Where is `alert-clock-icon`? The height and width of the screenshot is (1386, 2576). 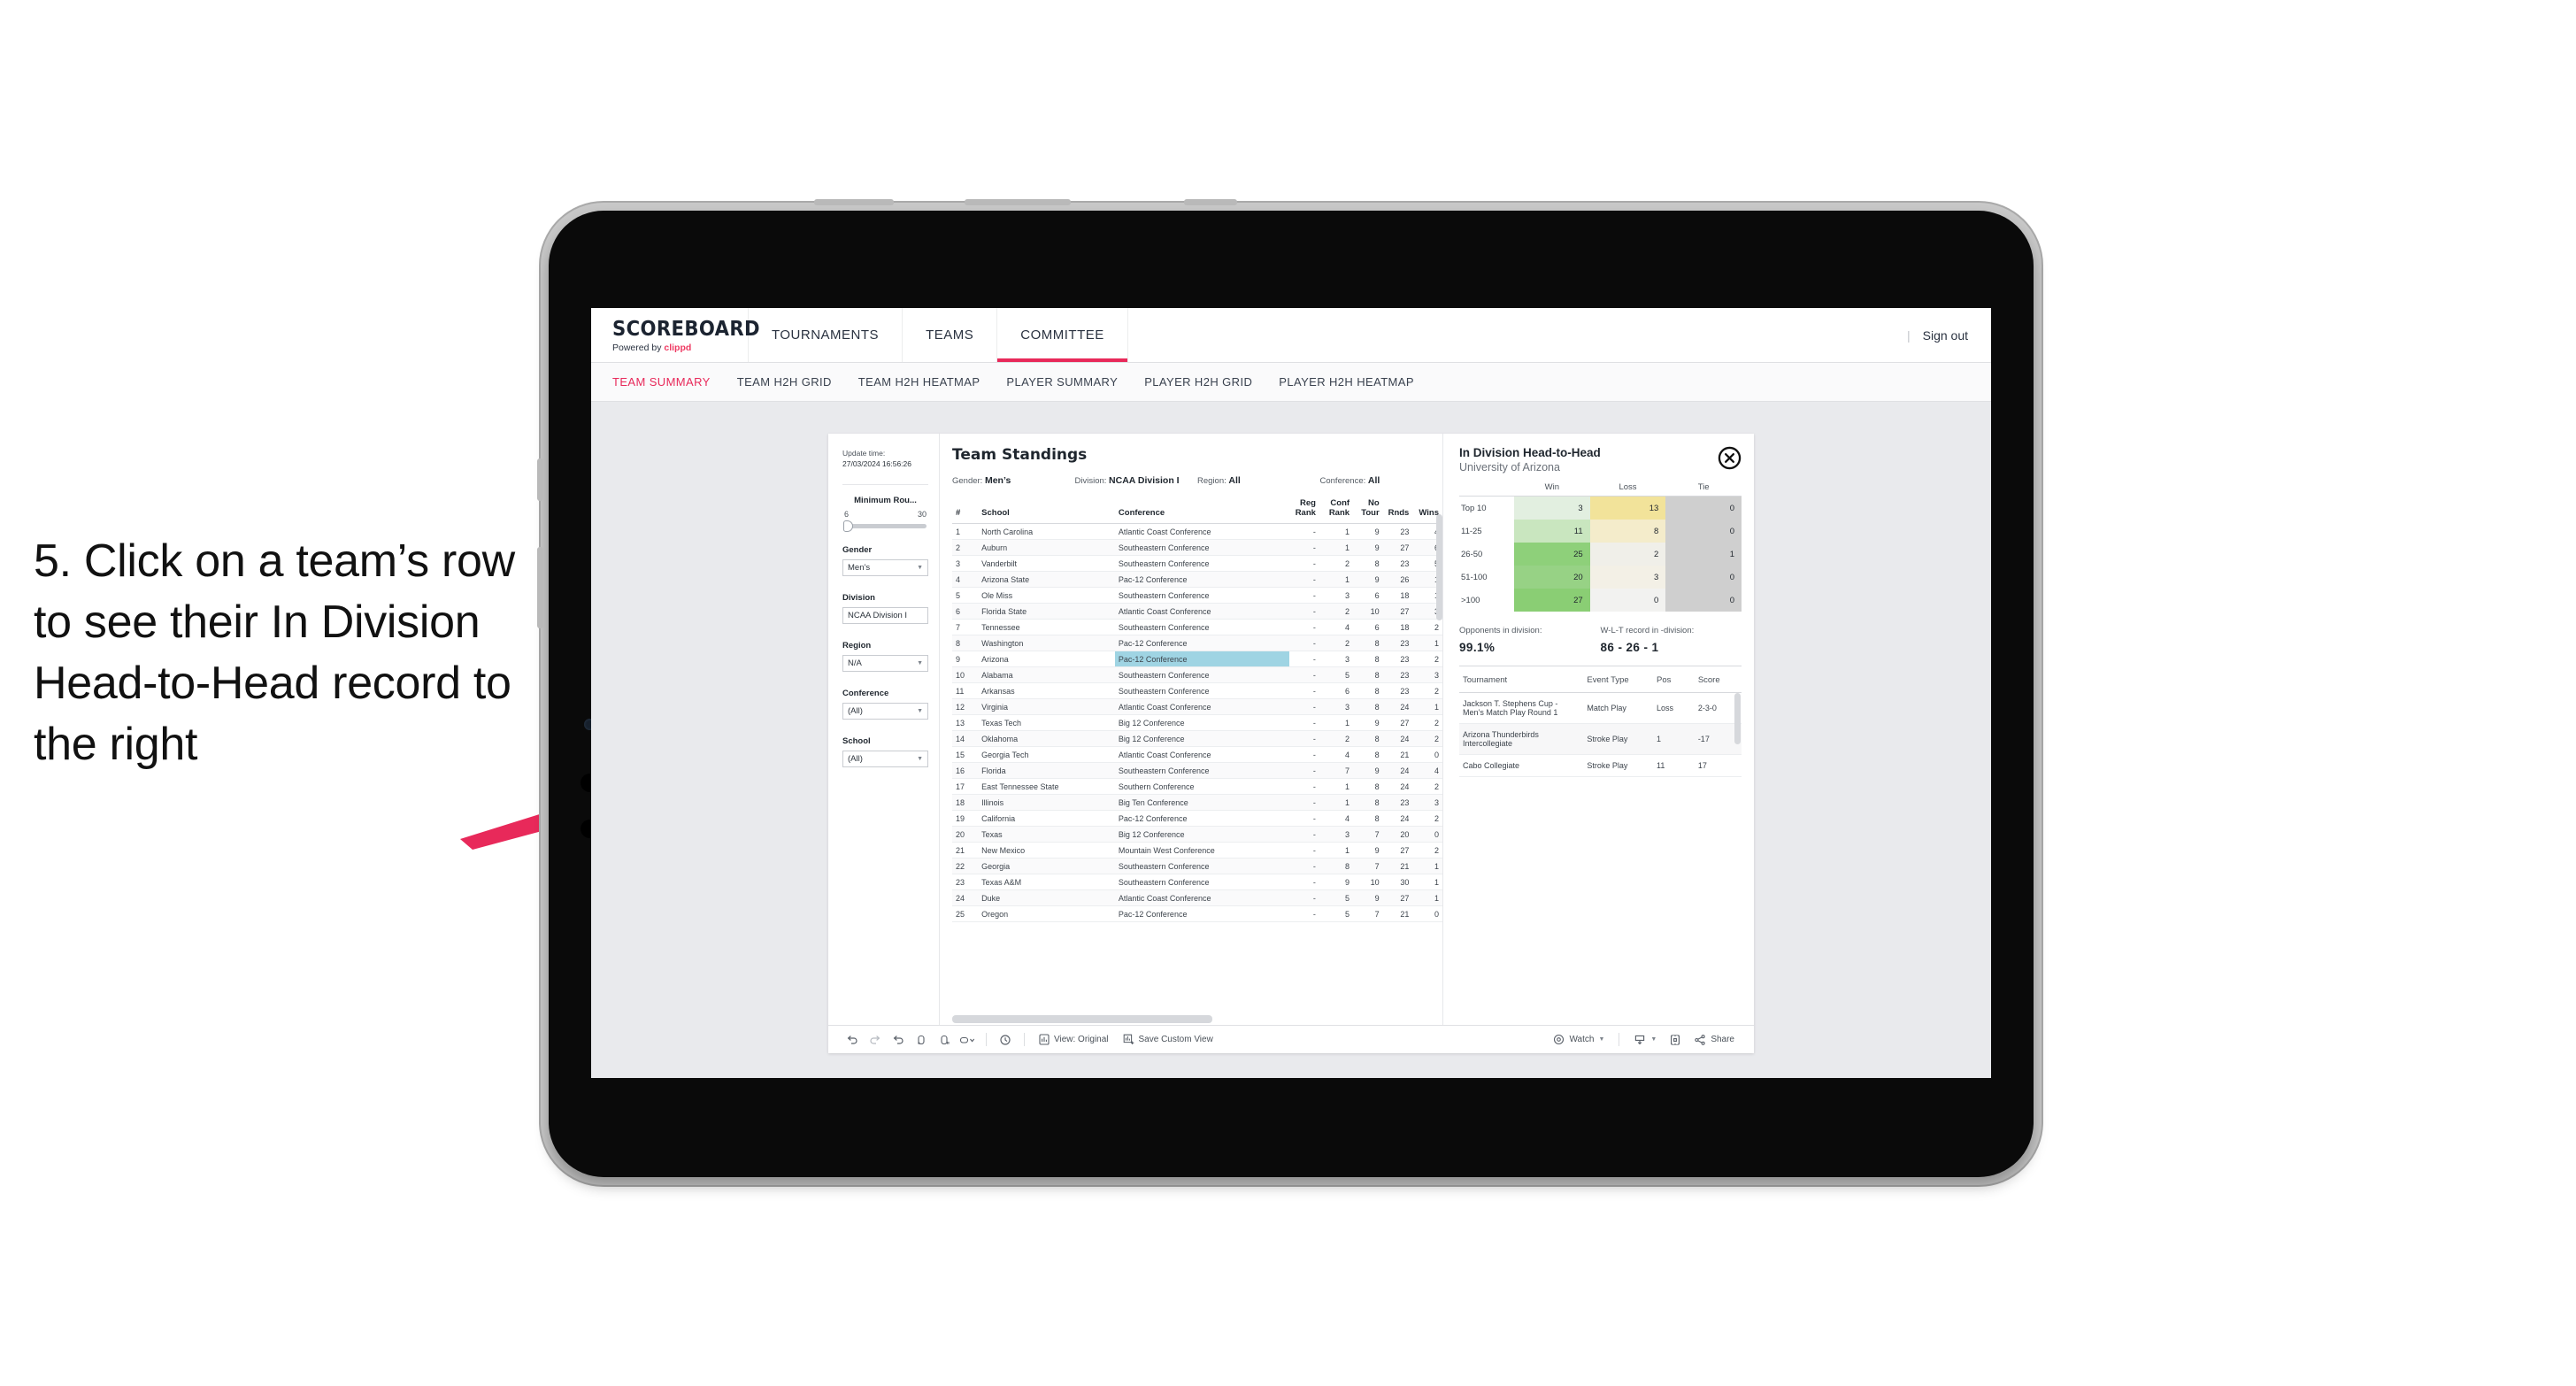 alert-clock-icon is located at coordinates (1005, 1040).